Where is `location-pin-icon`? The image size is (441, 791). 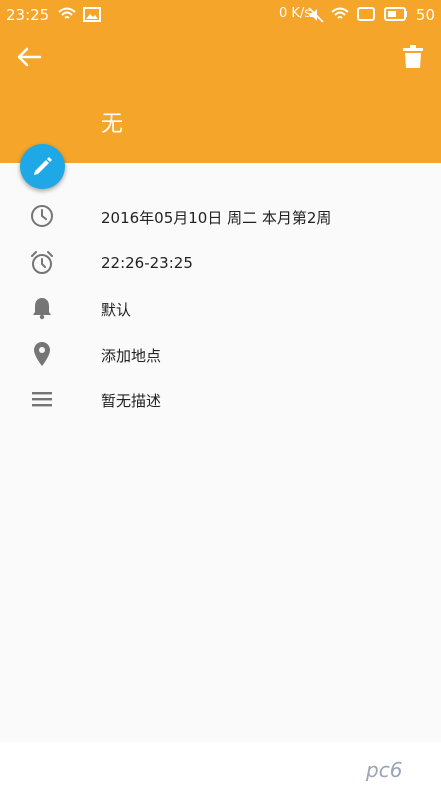 location-pin-icon is located at coordinates (42, 354).